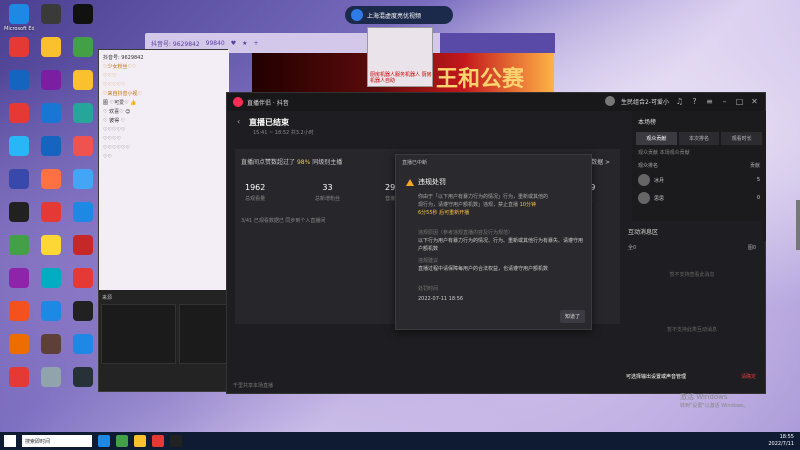 The image size is (800, 450). What do you see at coordinates (104, 441) in the screenshot?
I see `edge-taskbar-icon` at bounding box center [104, 441].